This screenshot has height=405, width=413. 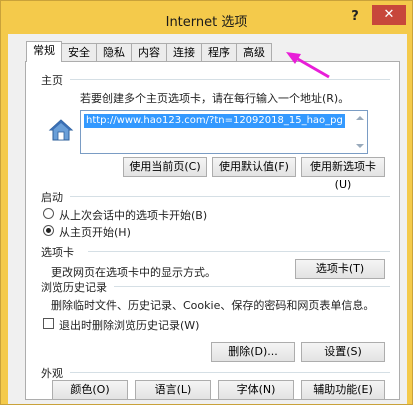 What do you see at coordinates (239, 251) in the screenshot?
I see `tabs-divider` at bounding box center [239, 251].